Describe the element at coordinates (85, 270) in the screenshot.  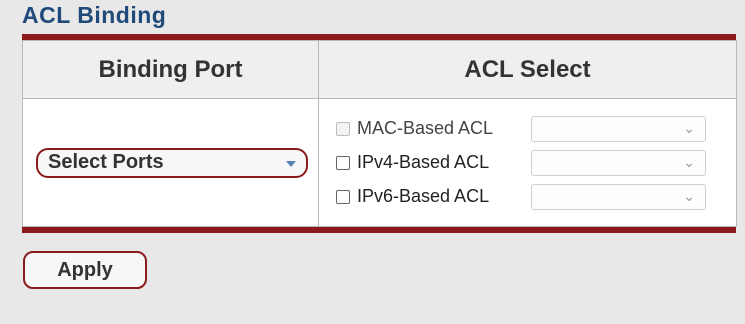
I see `apply-button: Apply` at that location.